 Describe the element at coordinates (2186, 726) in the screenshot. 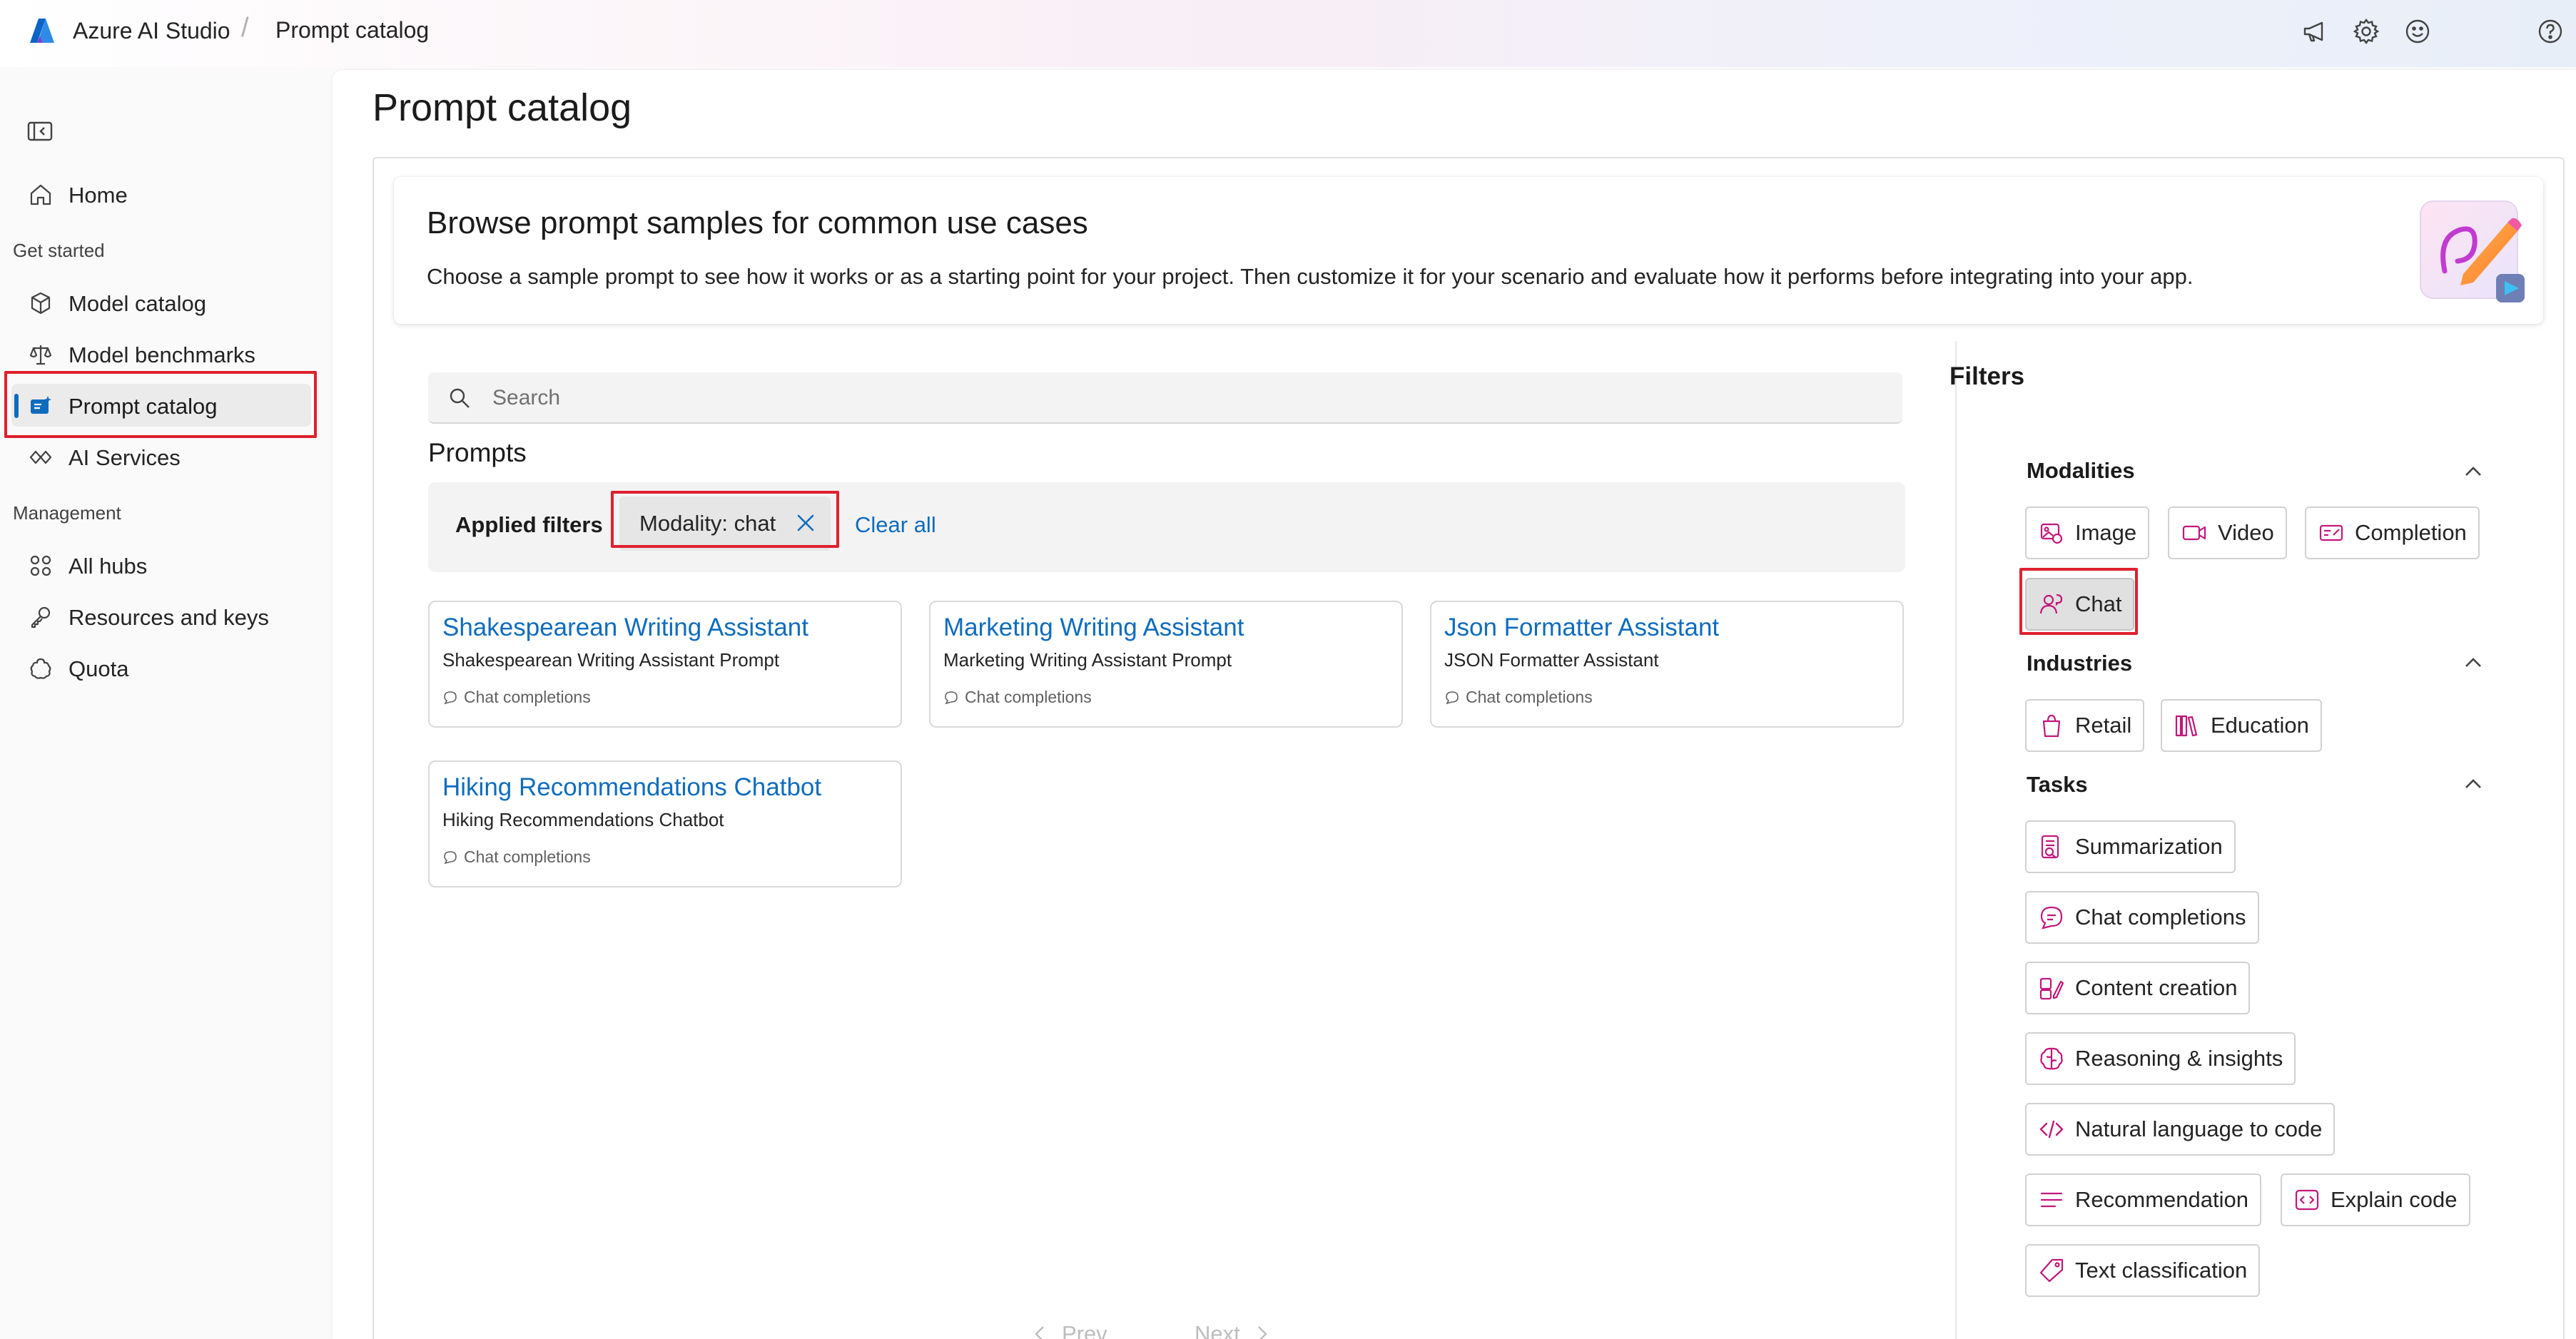

I see `books-icon` at that location.